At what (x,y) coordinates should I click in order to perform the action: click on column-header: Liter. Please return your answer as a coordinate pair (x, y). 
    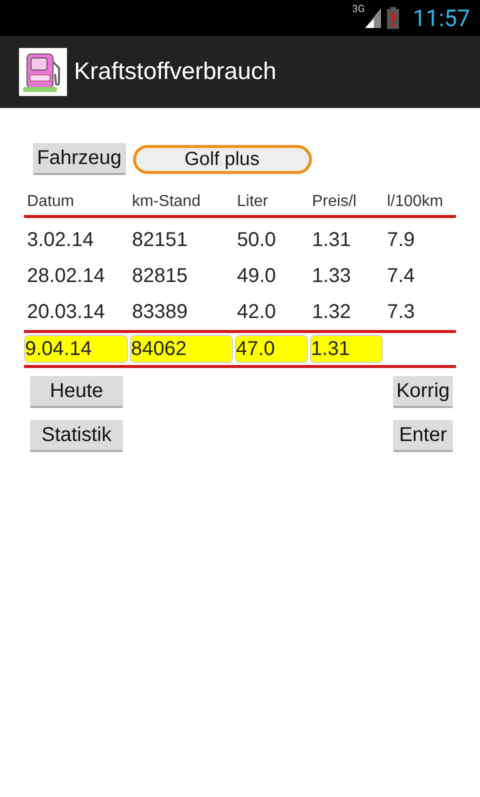
    Looking at the image, I should click on (253, 202).